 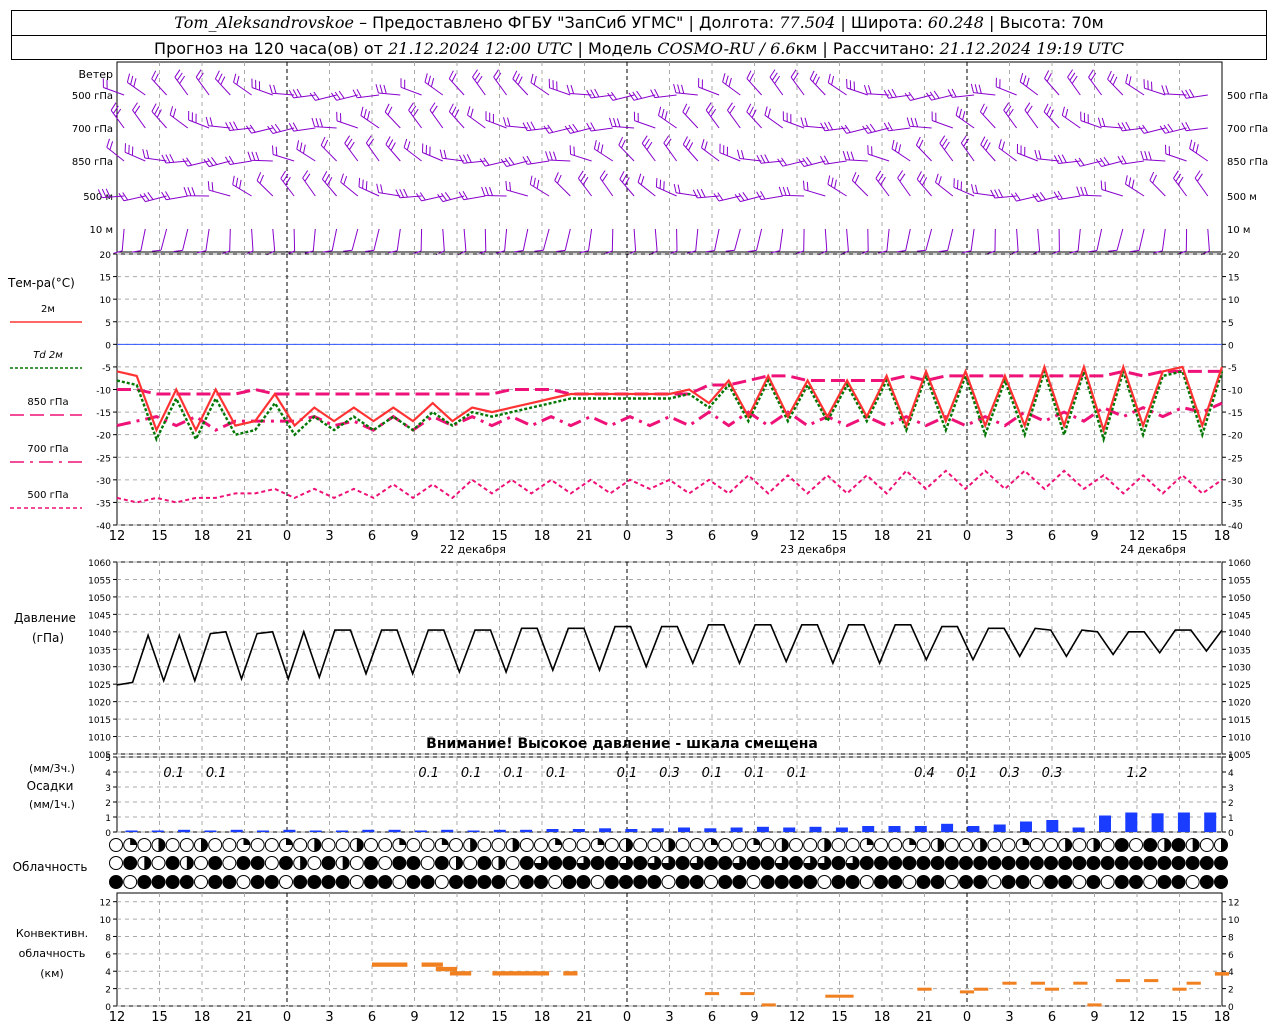 What do you see at coordinates (1009, 536) in the screenshot?
I see `x-tick-label: 3` at bounding box center [1009, 536].